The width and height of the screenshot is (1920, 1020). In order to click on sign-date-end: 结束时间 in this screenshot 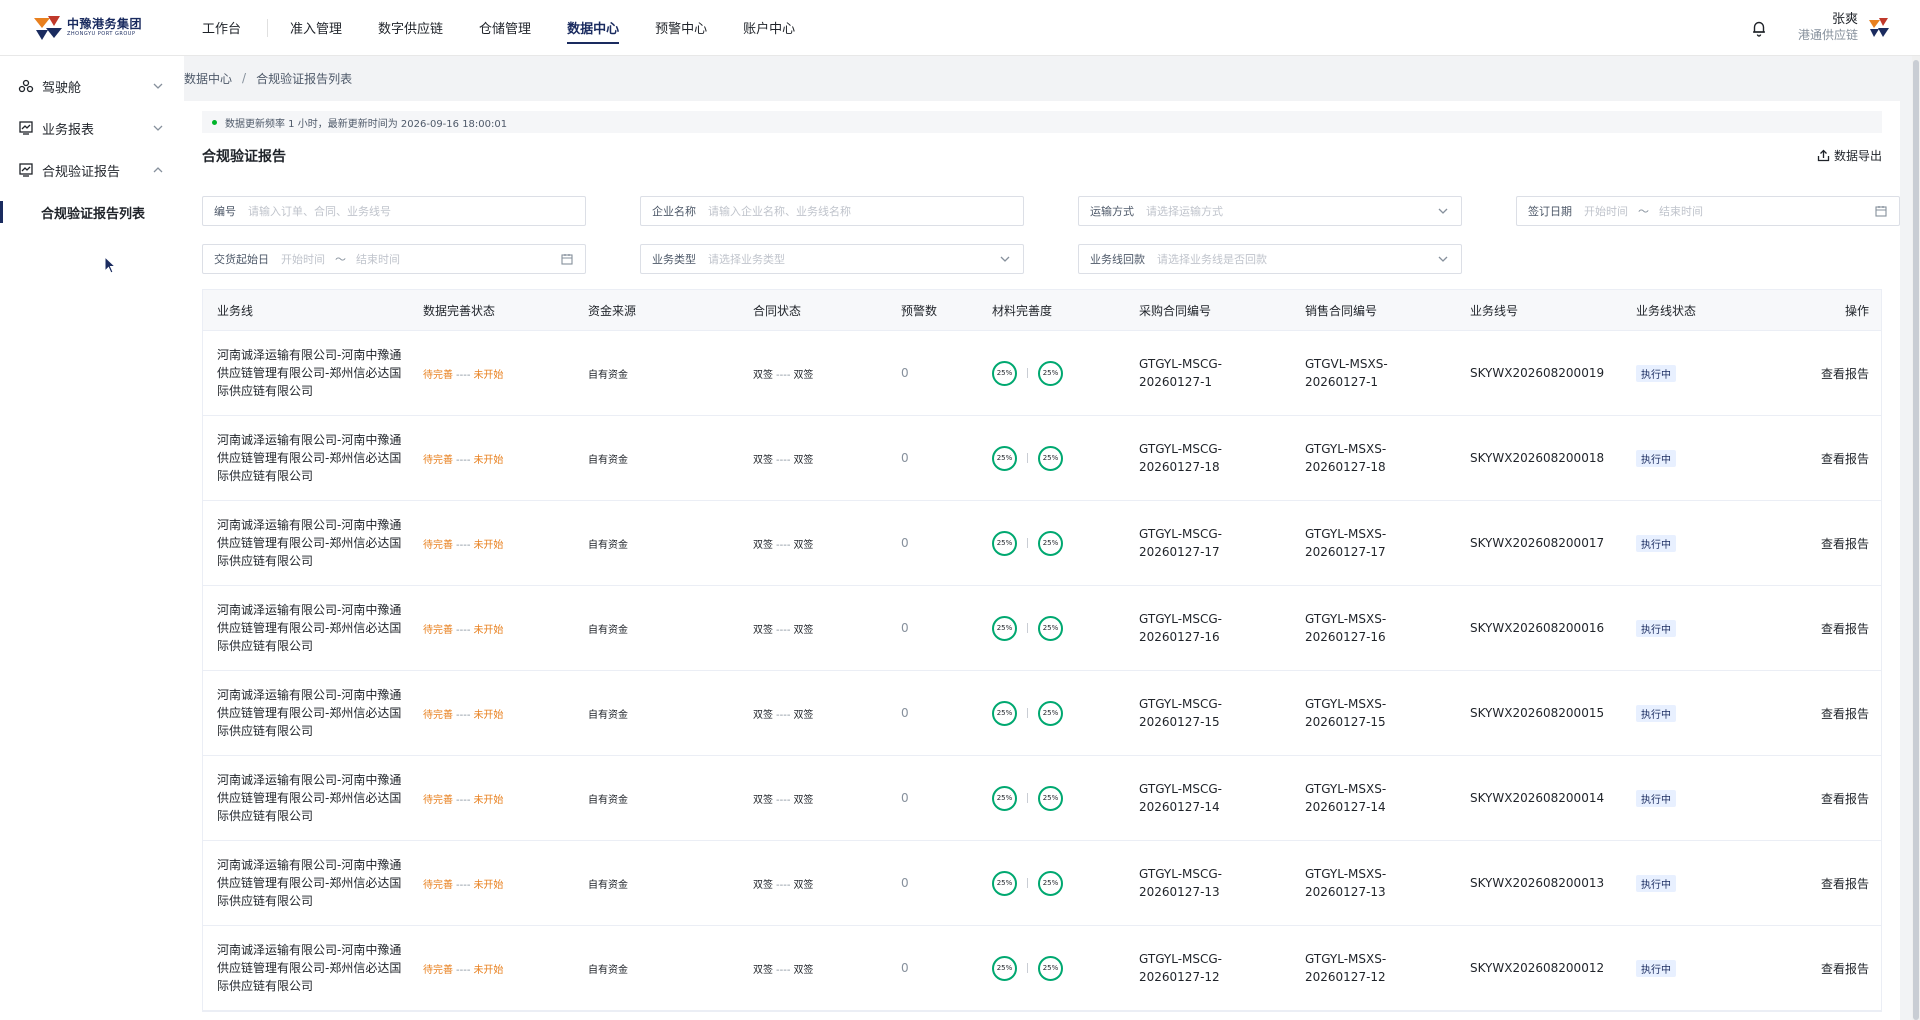, I will do `click(1681, 211)`.